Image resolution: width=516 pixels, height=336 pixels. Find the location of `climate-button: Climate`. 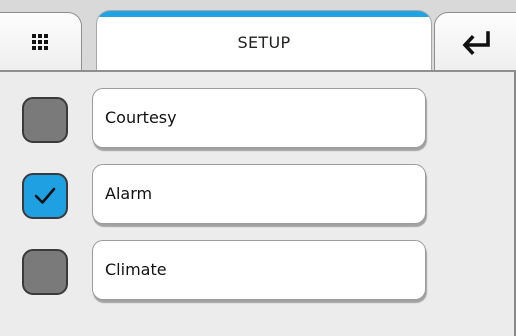

climate-button: Climate is located at coordinates (259, 270).